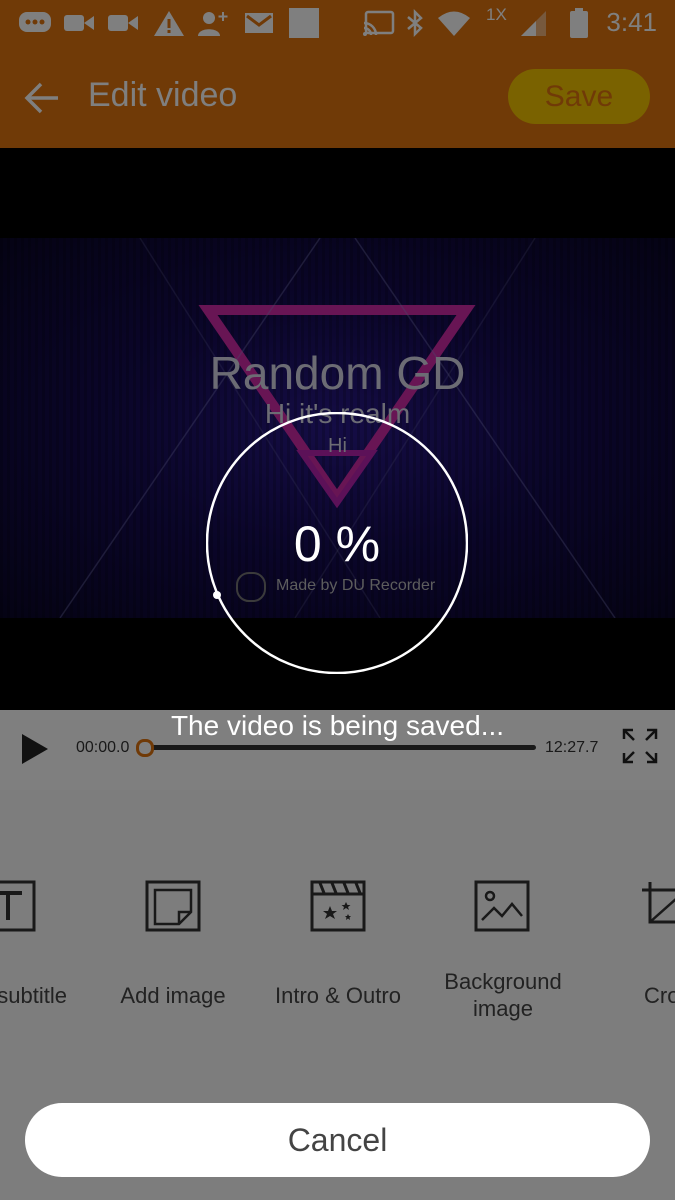 The image size is (675, 1200). I want to click on progress-percent-text: 0 %, so click(337, 544).